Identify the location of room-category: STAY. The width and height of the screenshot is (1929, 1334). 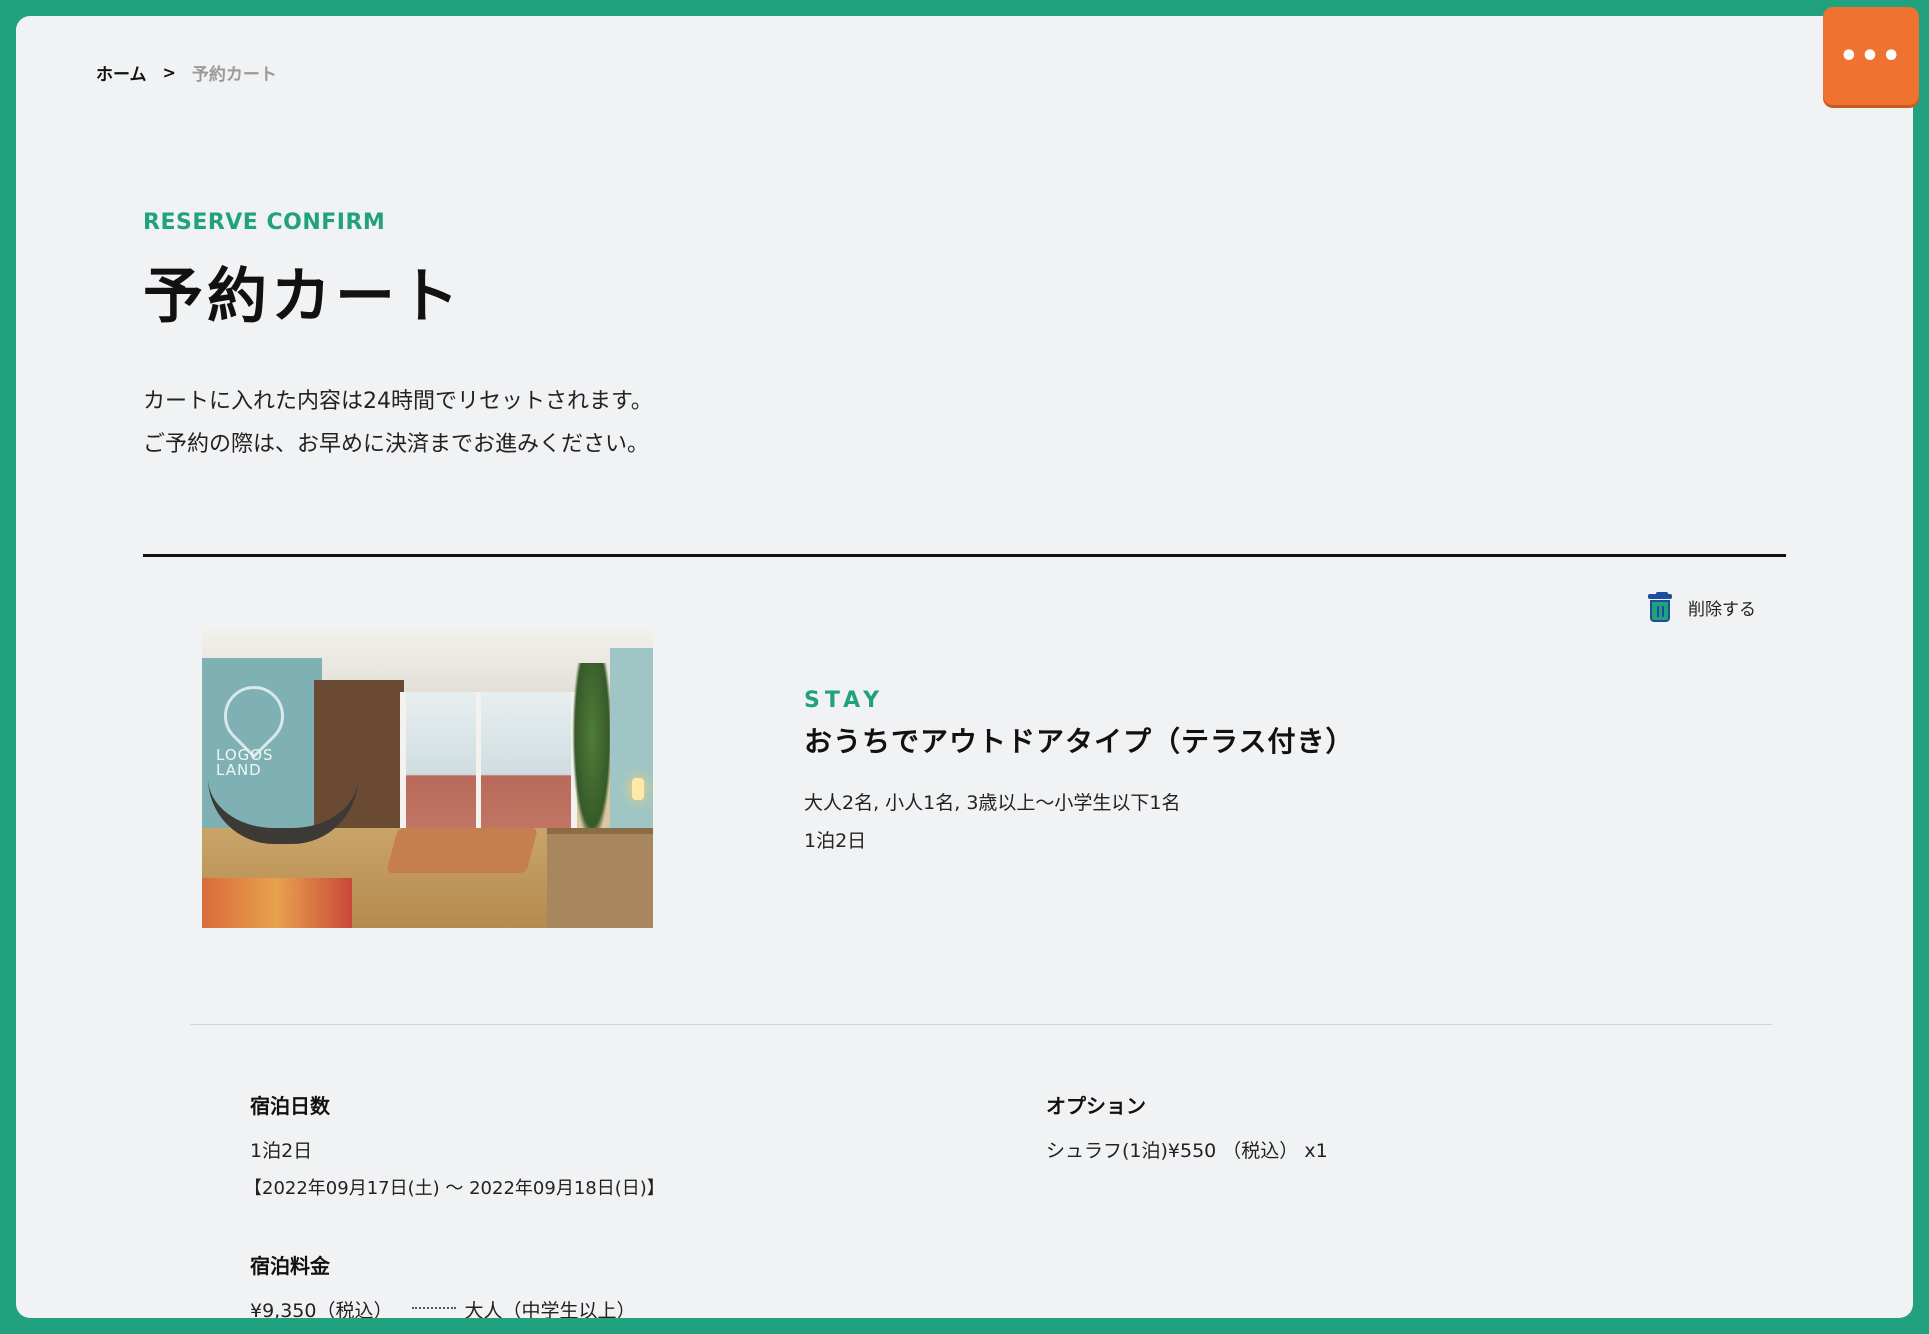
(844, 700).